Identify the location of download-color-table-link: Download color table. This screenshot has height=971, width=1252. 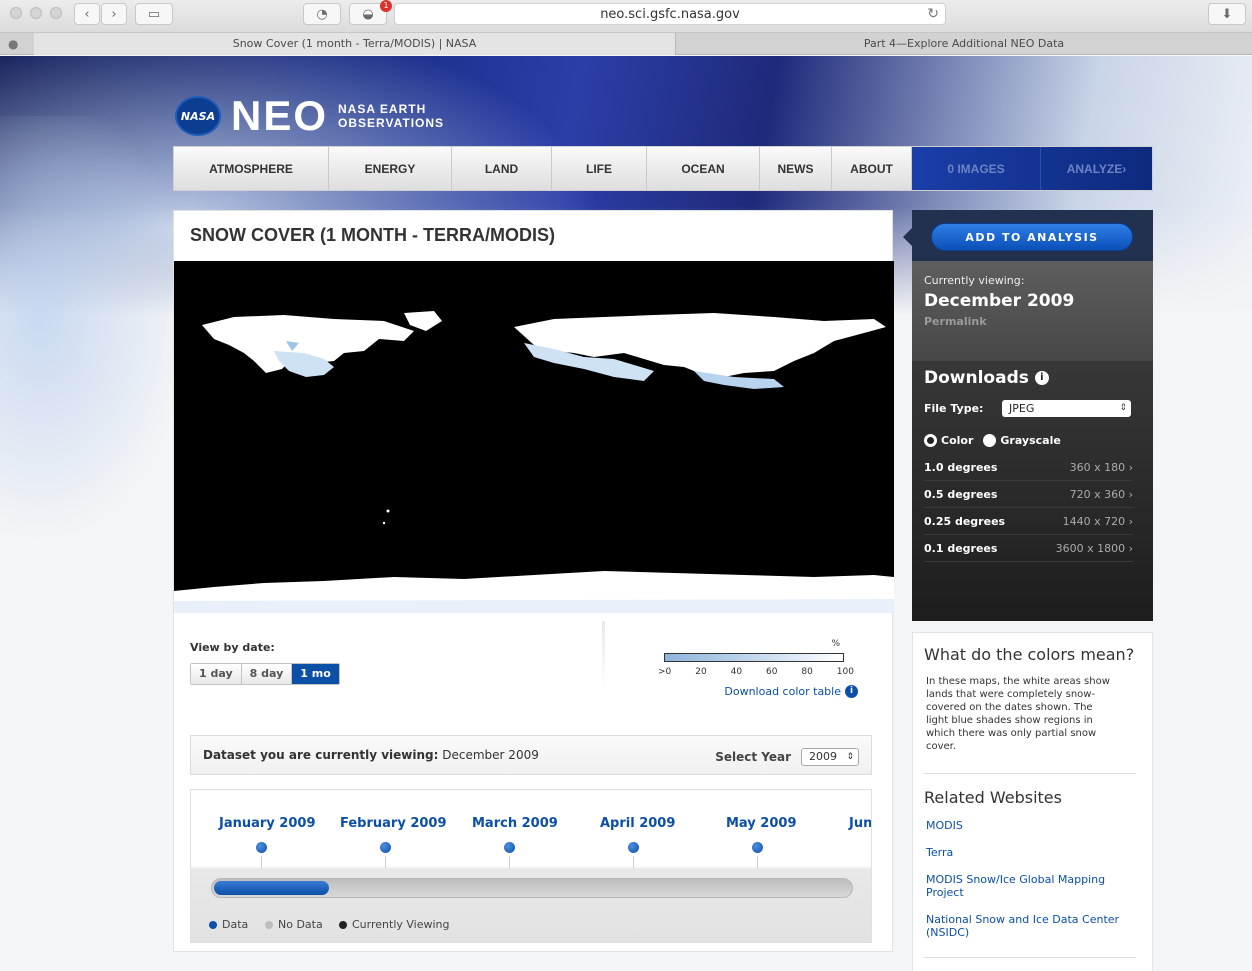
(782, 691).